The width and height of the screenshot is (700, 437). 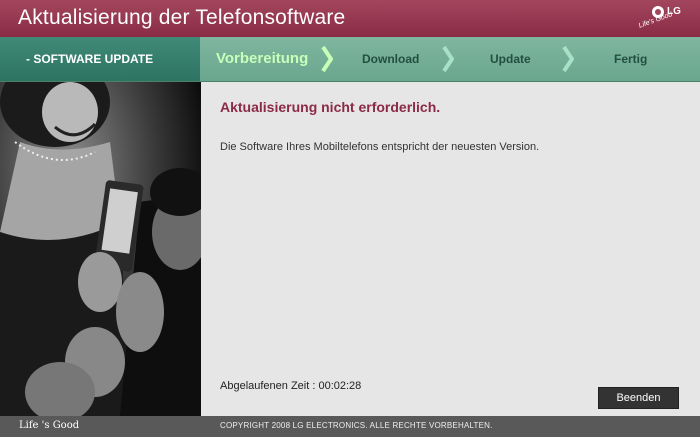 What do you see at coordinates (638, 398) in the screenshot?
I see `exit-button: Beenden` at bounding box center [638, 398].